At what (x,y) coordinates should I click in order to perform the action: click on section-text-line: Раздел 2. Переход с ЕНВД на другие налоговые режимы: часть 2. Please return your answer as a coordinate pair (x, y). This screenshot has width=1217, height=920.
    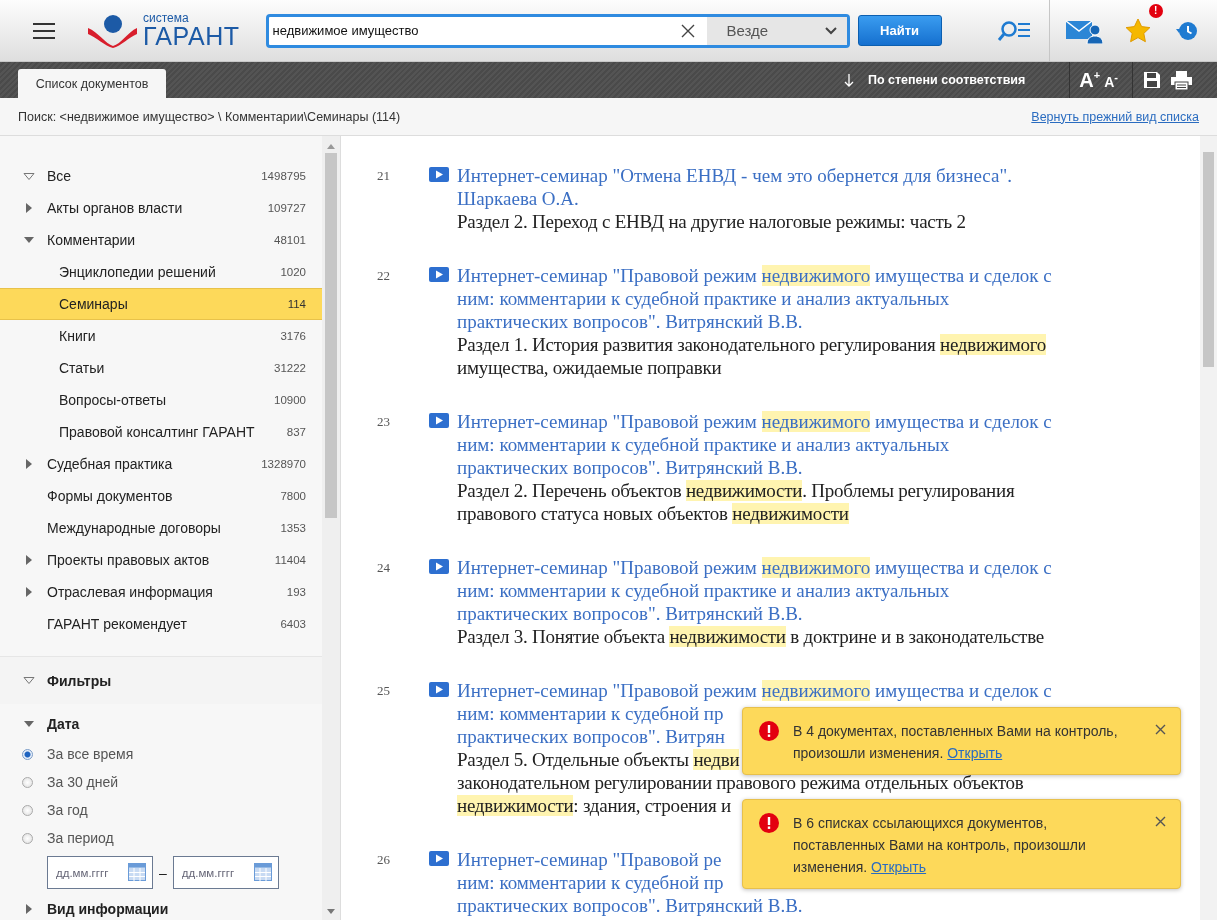
    Looking at the image, I should click on (711, 221).